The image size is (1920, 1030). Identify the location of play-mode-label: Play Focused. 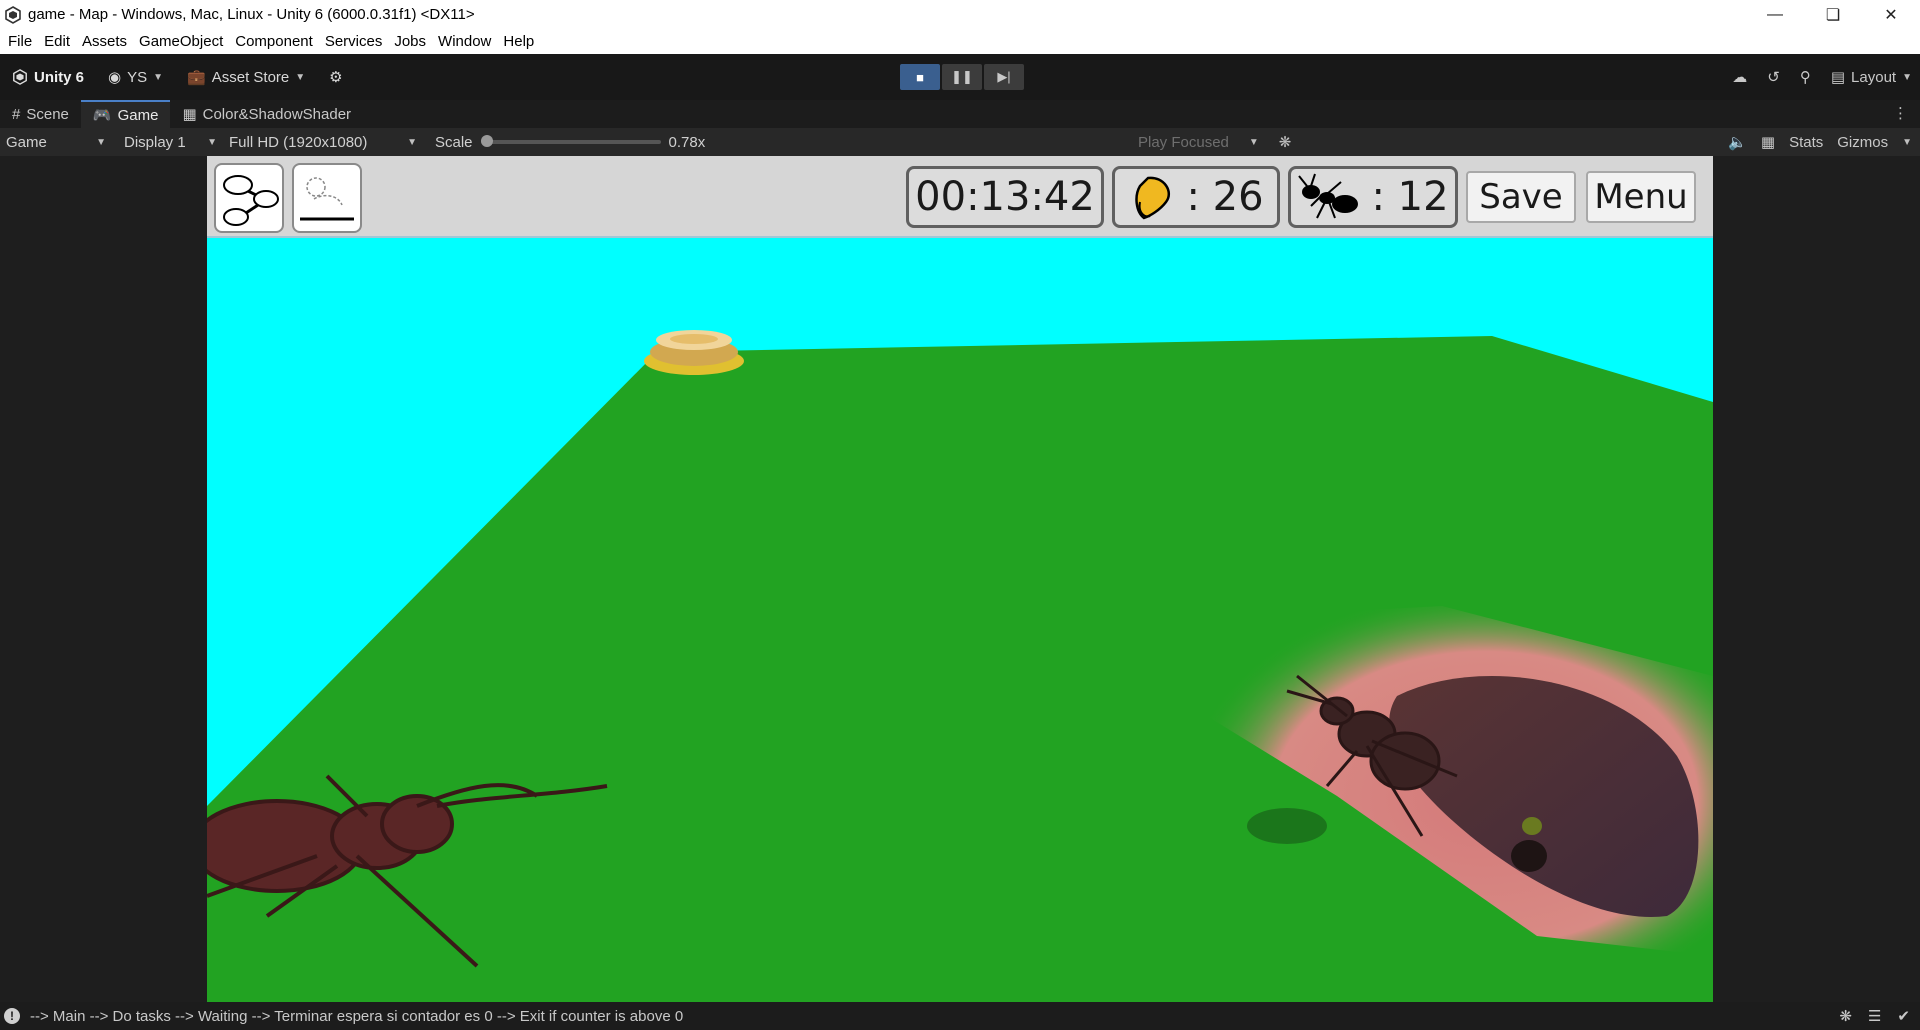
(1183, 142).